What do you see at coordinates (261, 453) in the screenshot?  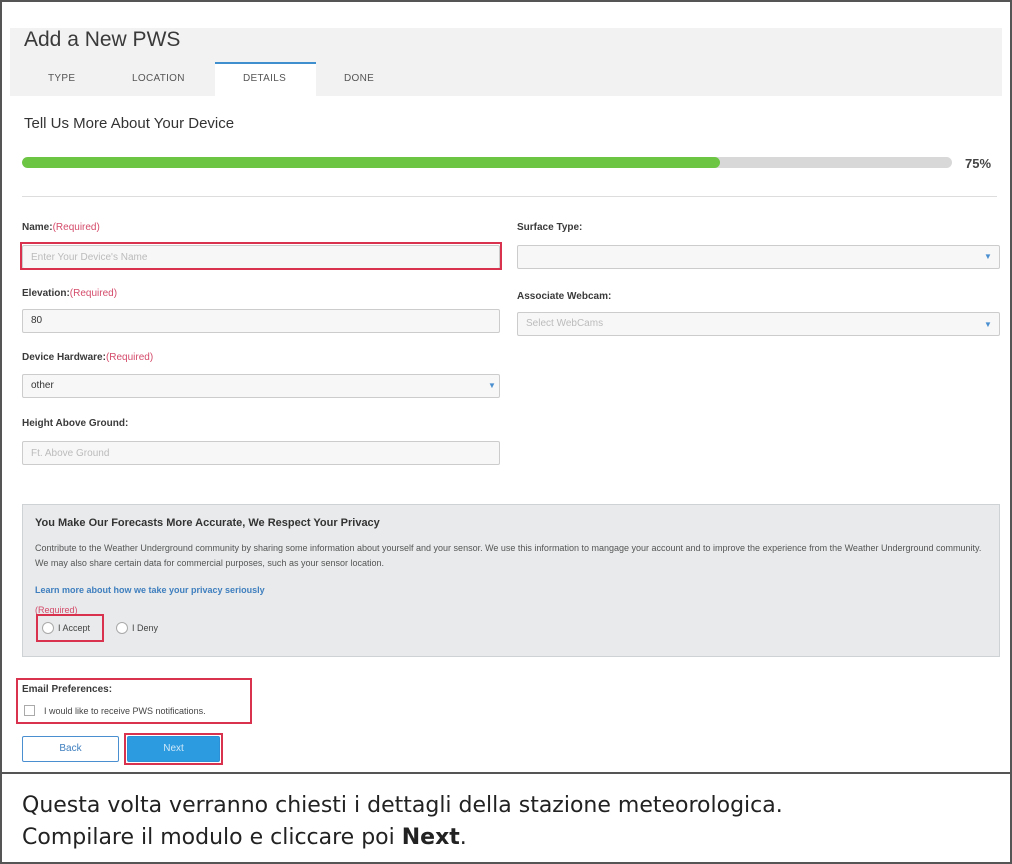 I see `height-input` at bounding box center [261, 453].